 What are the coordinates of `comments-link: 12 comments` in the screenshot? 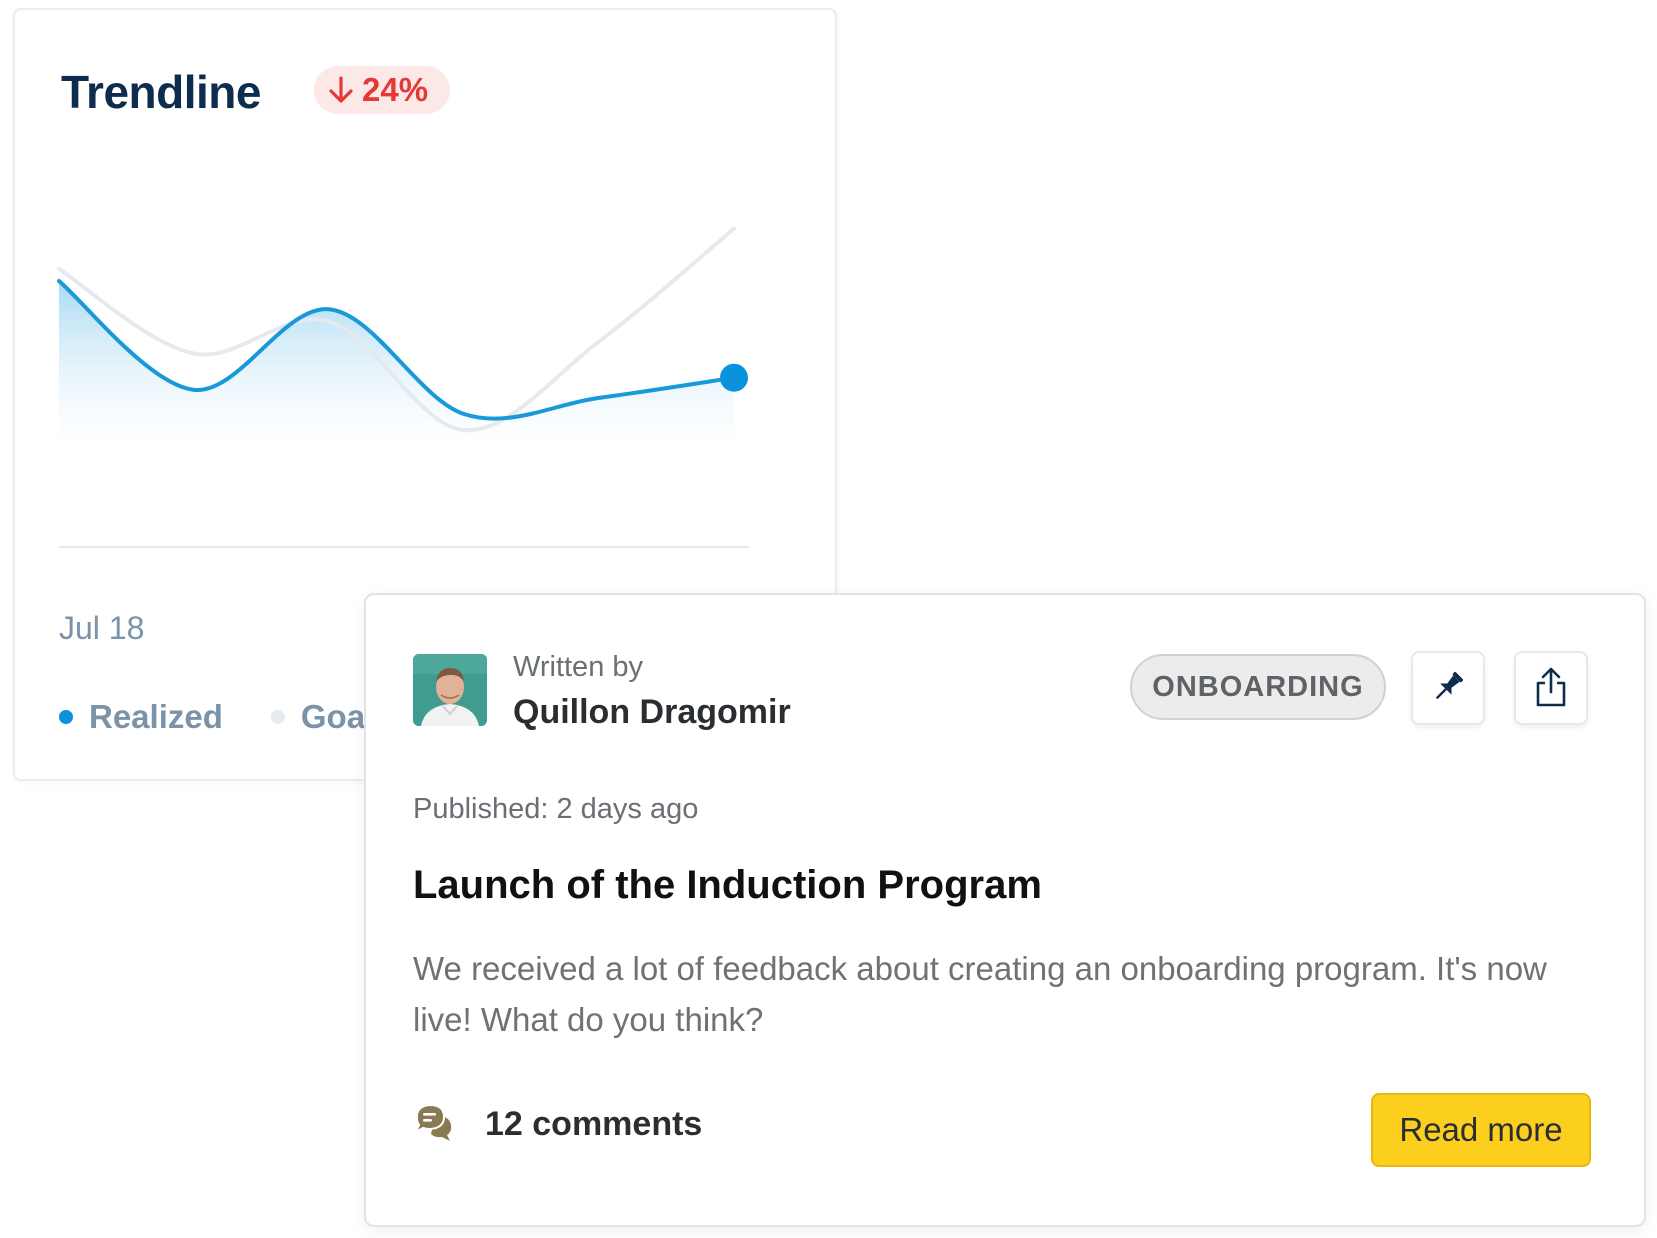 It's located at (557, 1124).